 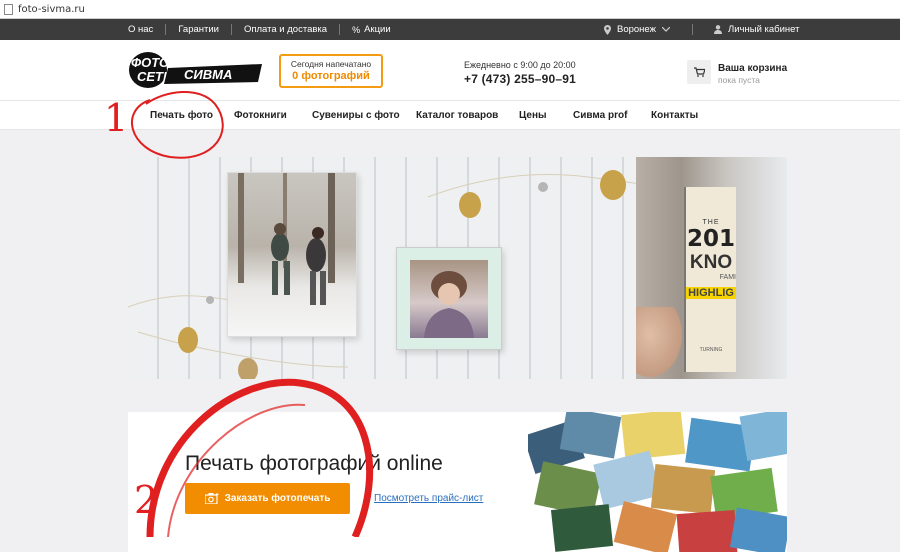 I want to click on cart-button, so click(x=699, y=72).